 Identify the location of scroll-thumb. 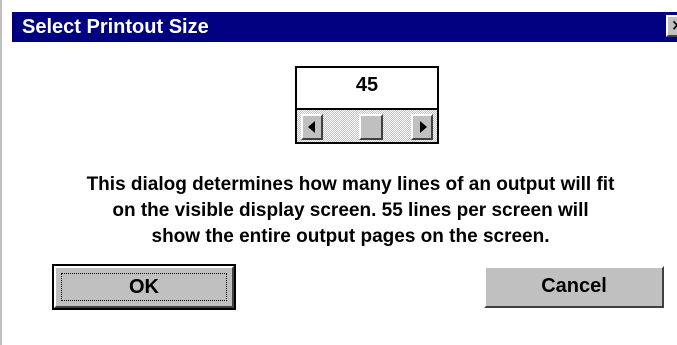
(371, 127).